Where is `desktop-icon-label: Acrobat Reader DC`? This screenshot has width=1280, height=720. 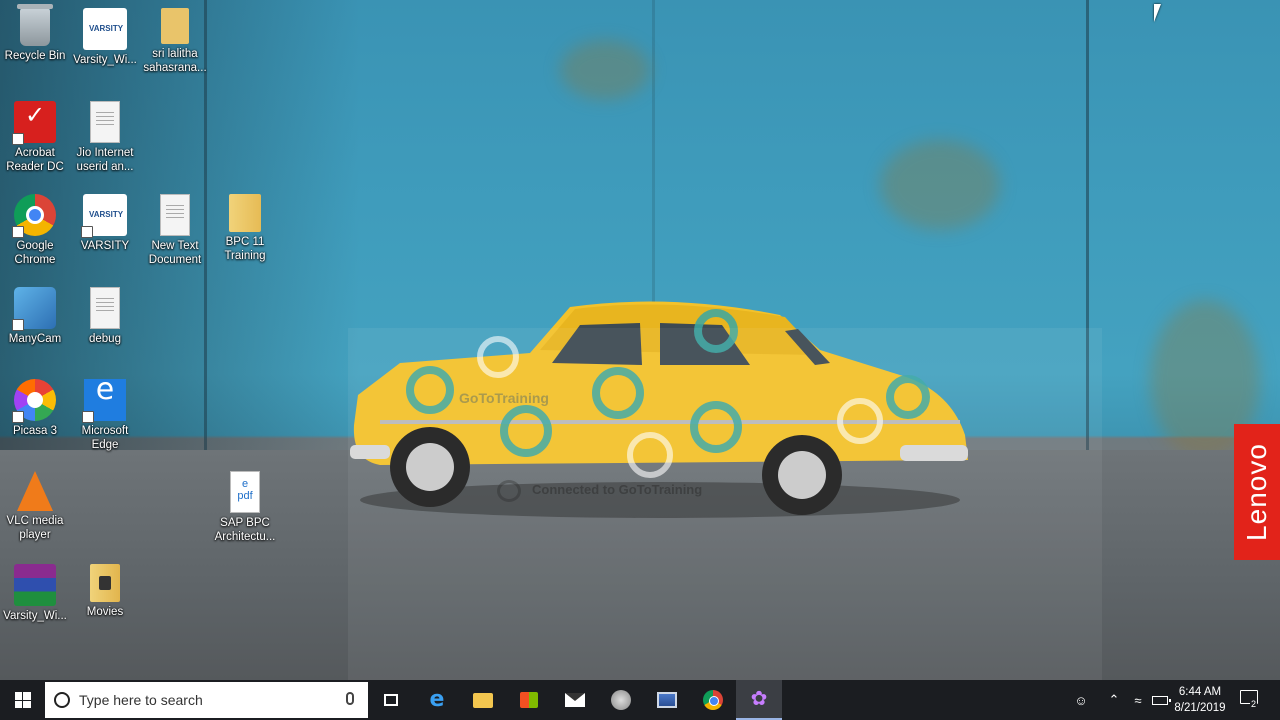 desktop-icon-label: Acrobat Reader DC is located at coordinates (35, 160).